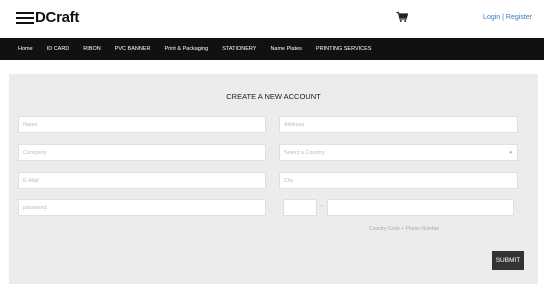 The width and height of the screenshot is (544, 297). What do you see at coordinates (239, 49) in the screenshot?
I see `nav-item-stationery: STATIONERY` at bounding box center [239, 49].